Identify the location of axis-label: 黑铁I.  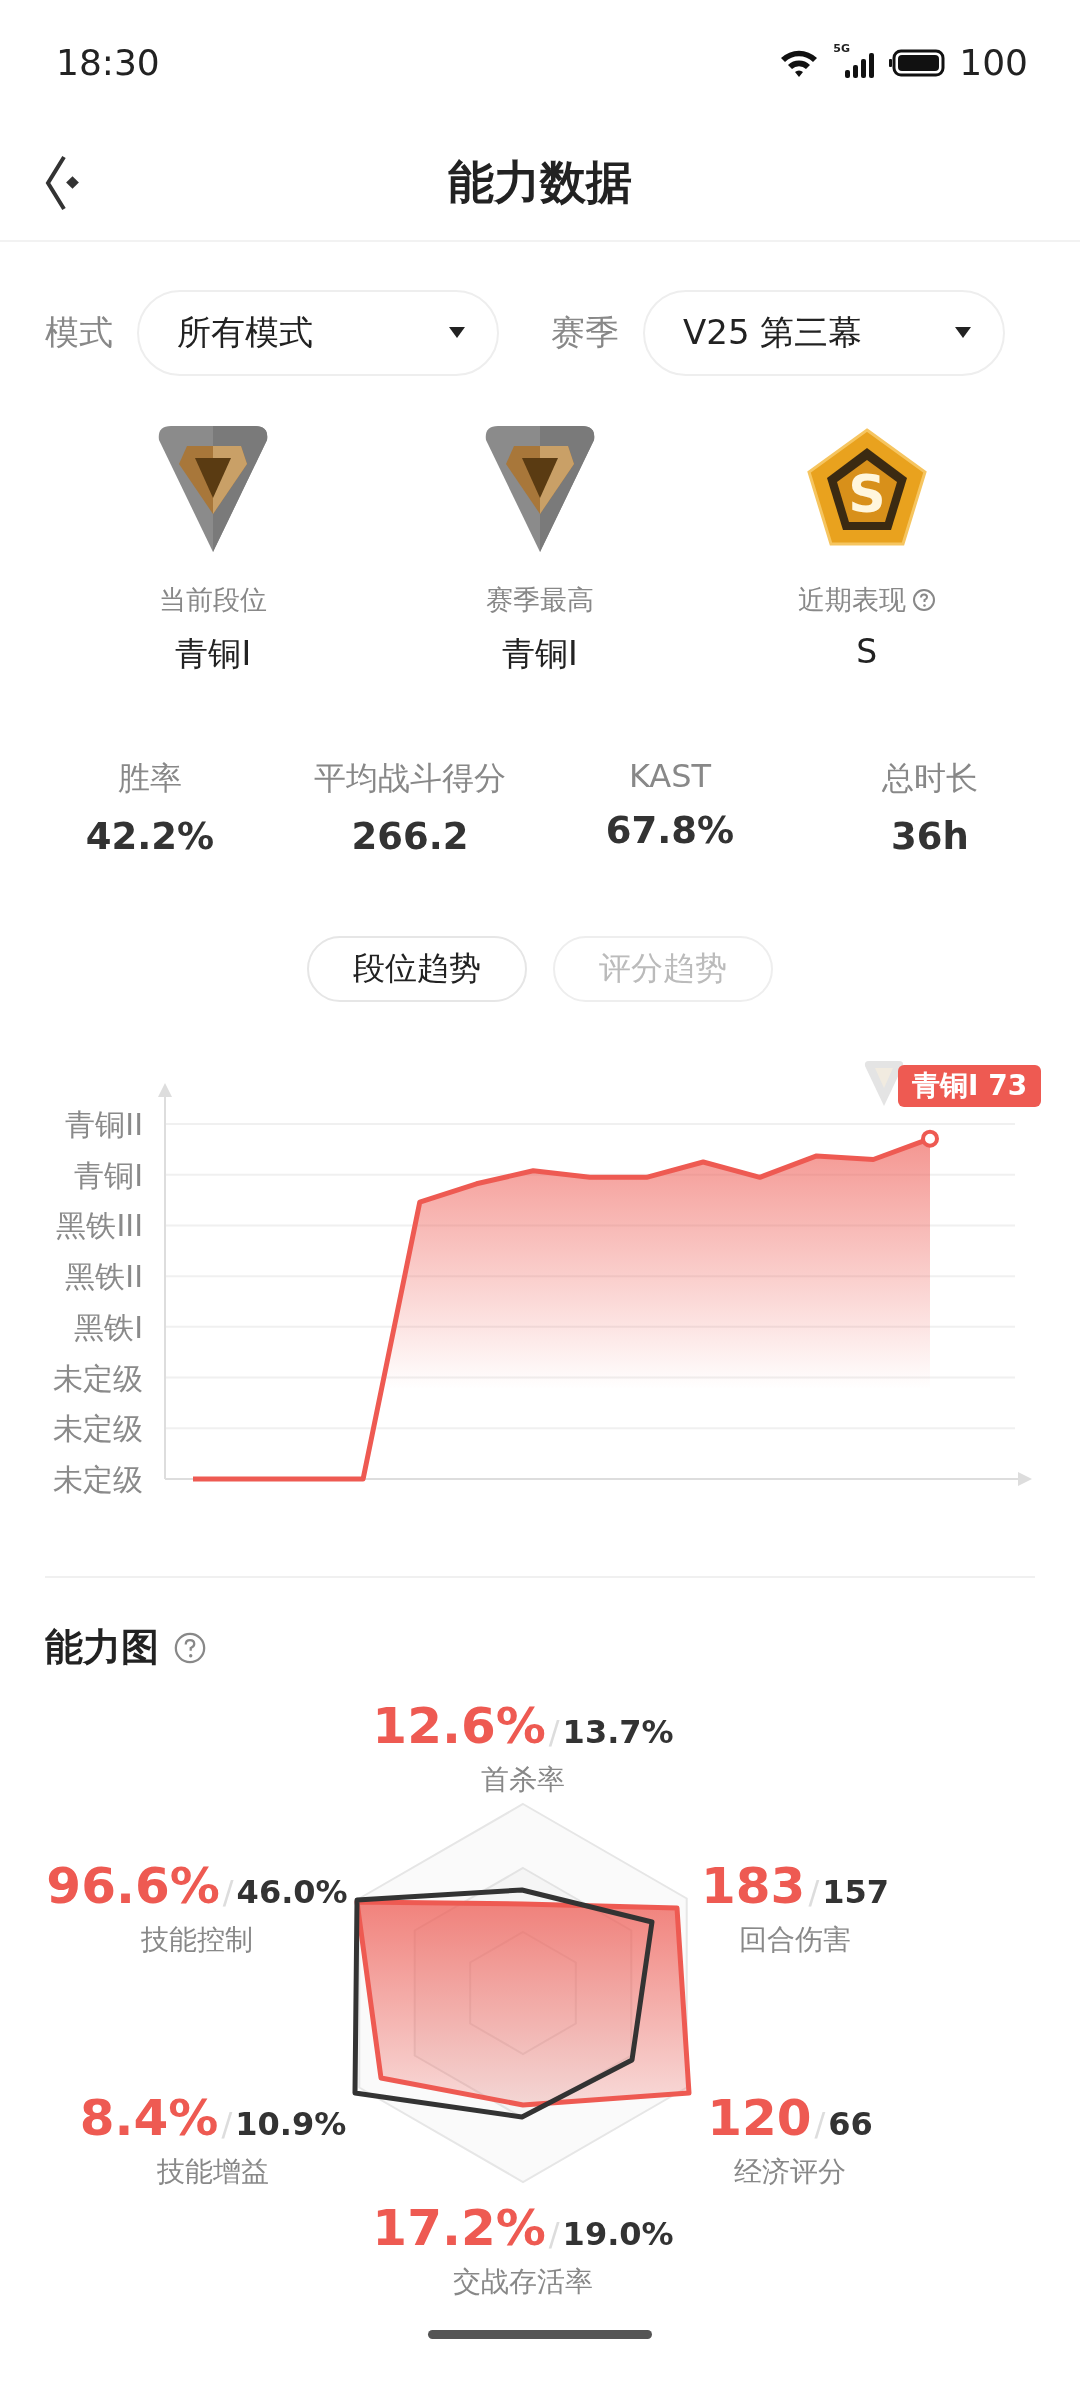
(108, 1327).